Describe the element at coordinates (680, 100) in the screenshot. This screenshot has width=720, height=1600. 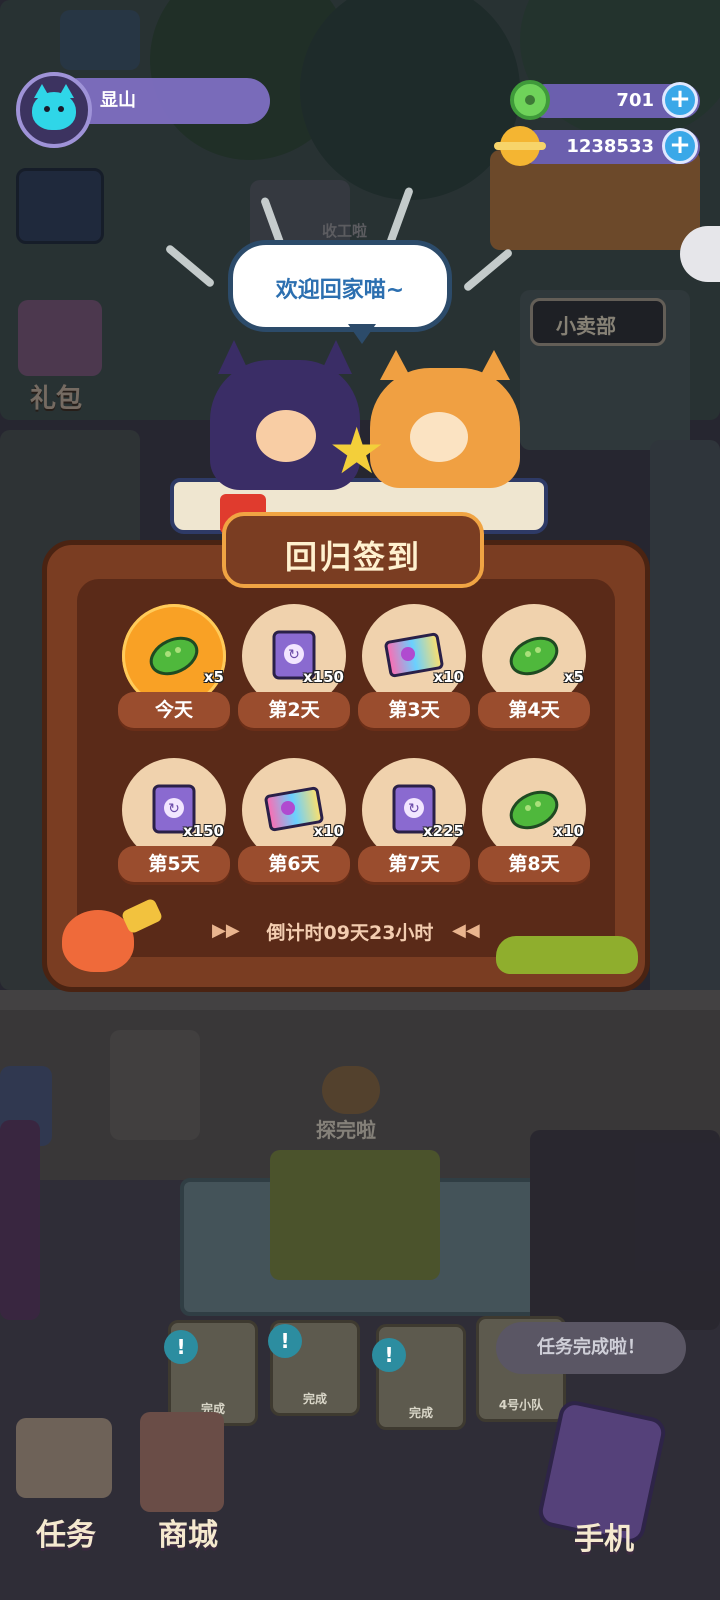
I see `add-gem-button: +` at that location.